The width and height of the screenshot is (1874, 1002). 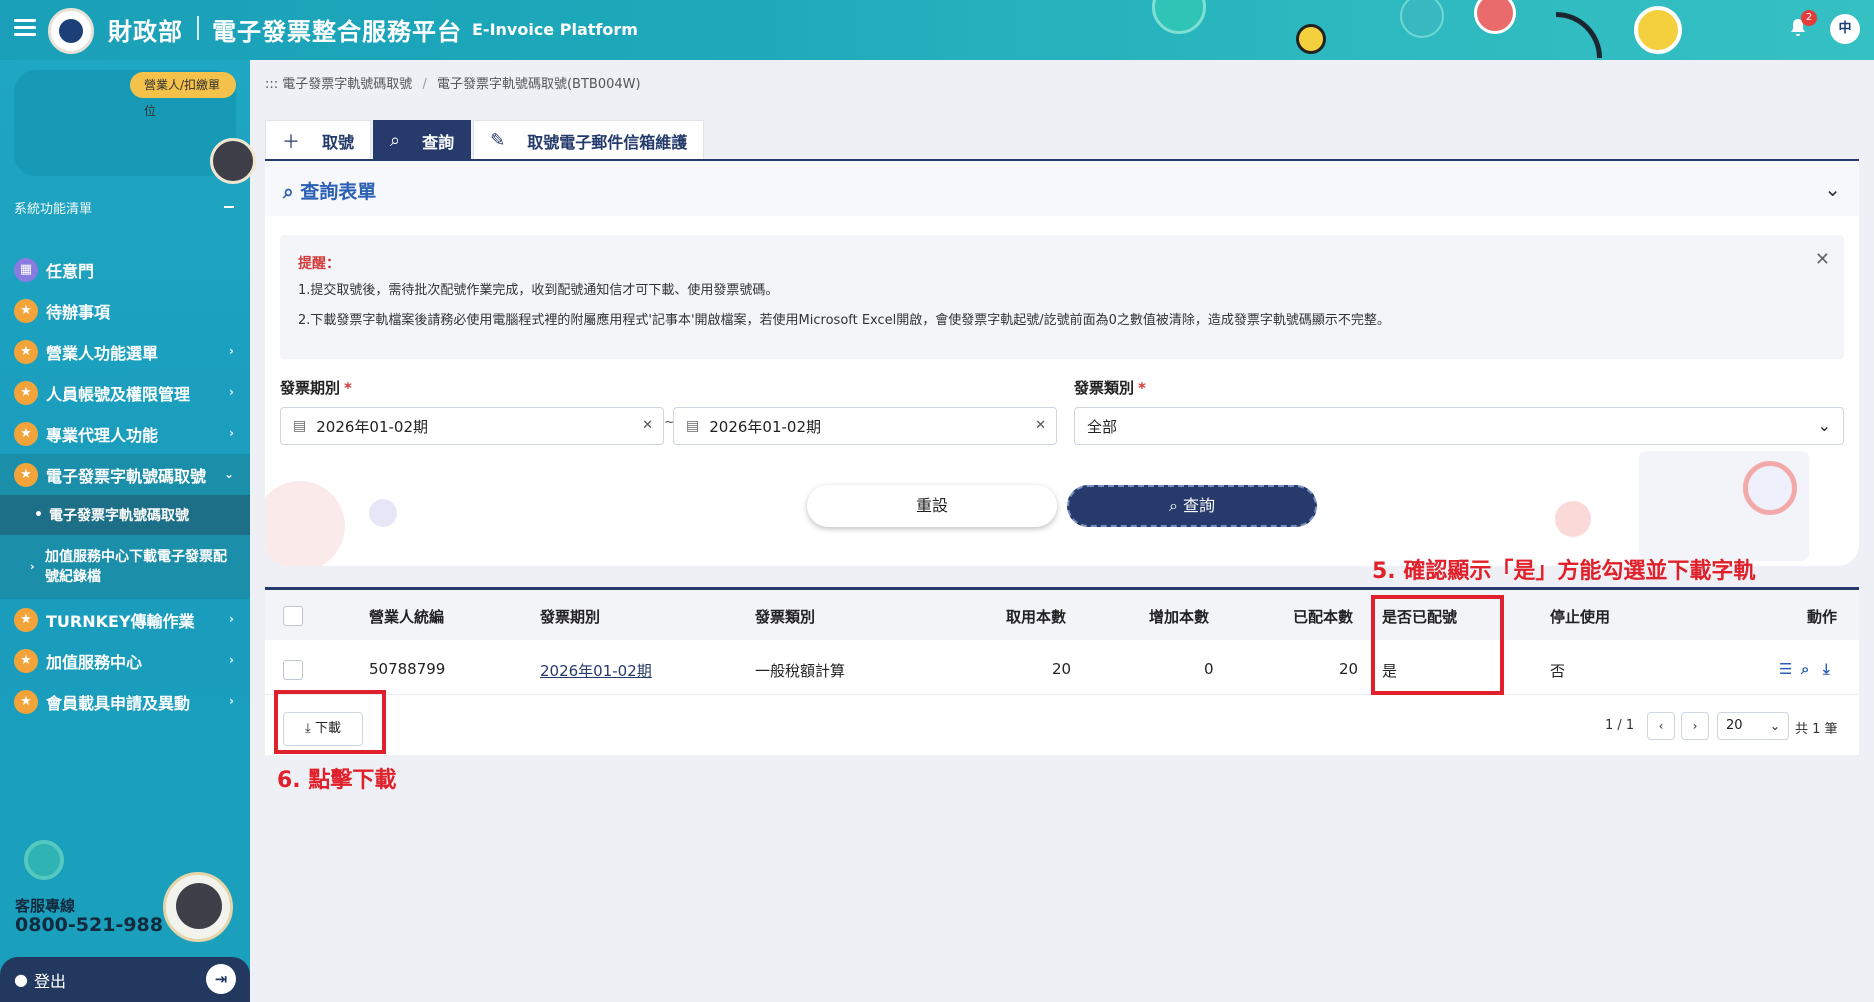 What do you see at coordinates (125, 433) in the screenshot?
I see `sidebar-item-agent: ★ 專業代理人功能 ›` at bounding box center [125, 433].